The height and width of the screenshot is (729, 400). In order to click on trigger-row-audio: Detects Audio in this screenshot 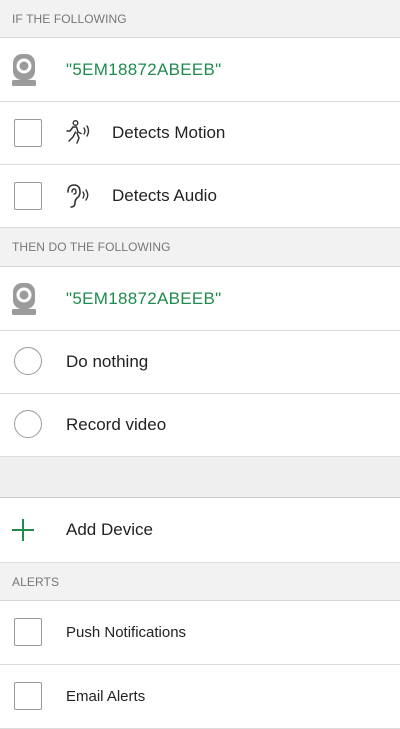, I will do `click(200, 196)`.